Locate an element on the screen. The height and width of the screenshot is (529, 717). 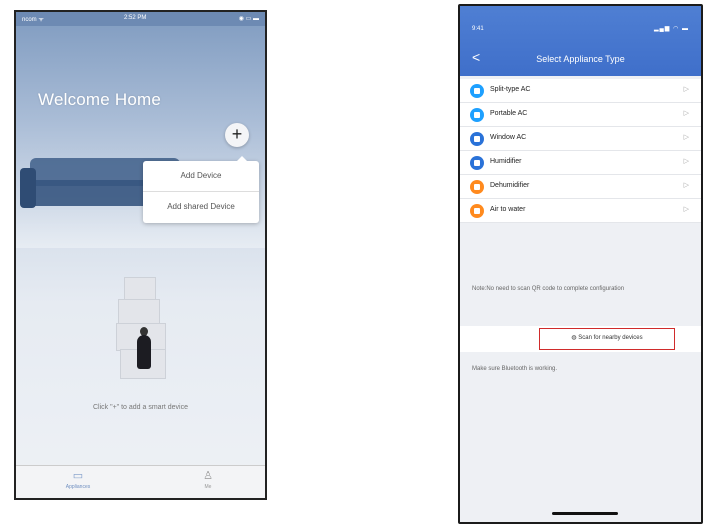
add-menu: Add Device Add shared Device is located at coordinates (201, 189).